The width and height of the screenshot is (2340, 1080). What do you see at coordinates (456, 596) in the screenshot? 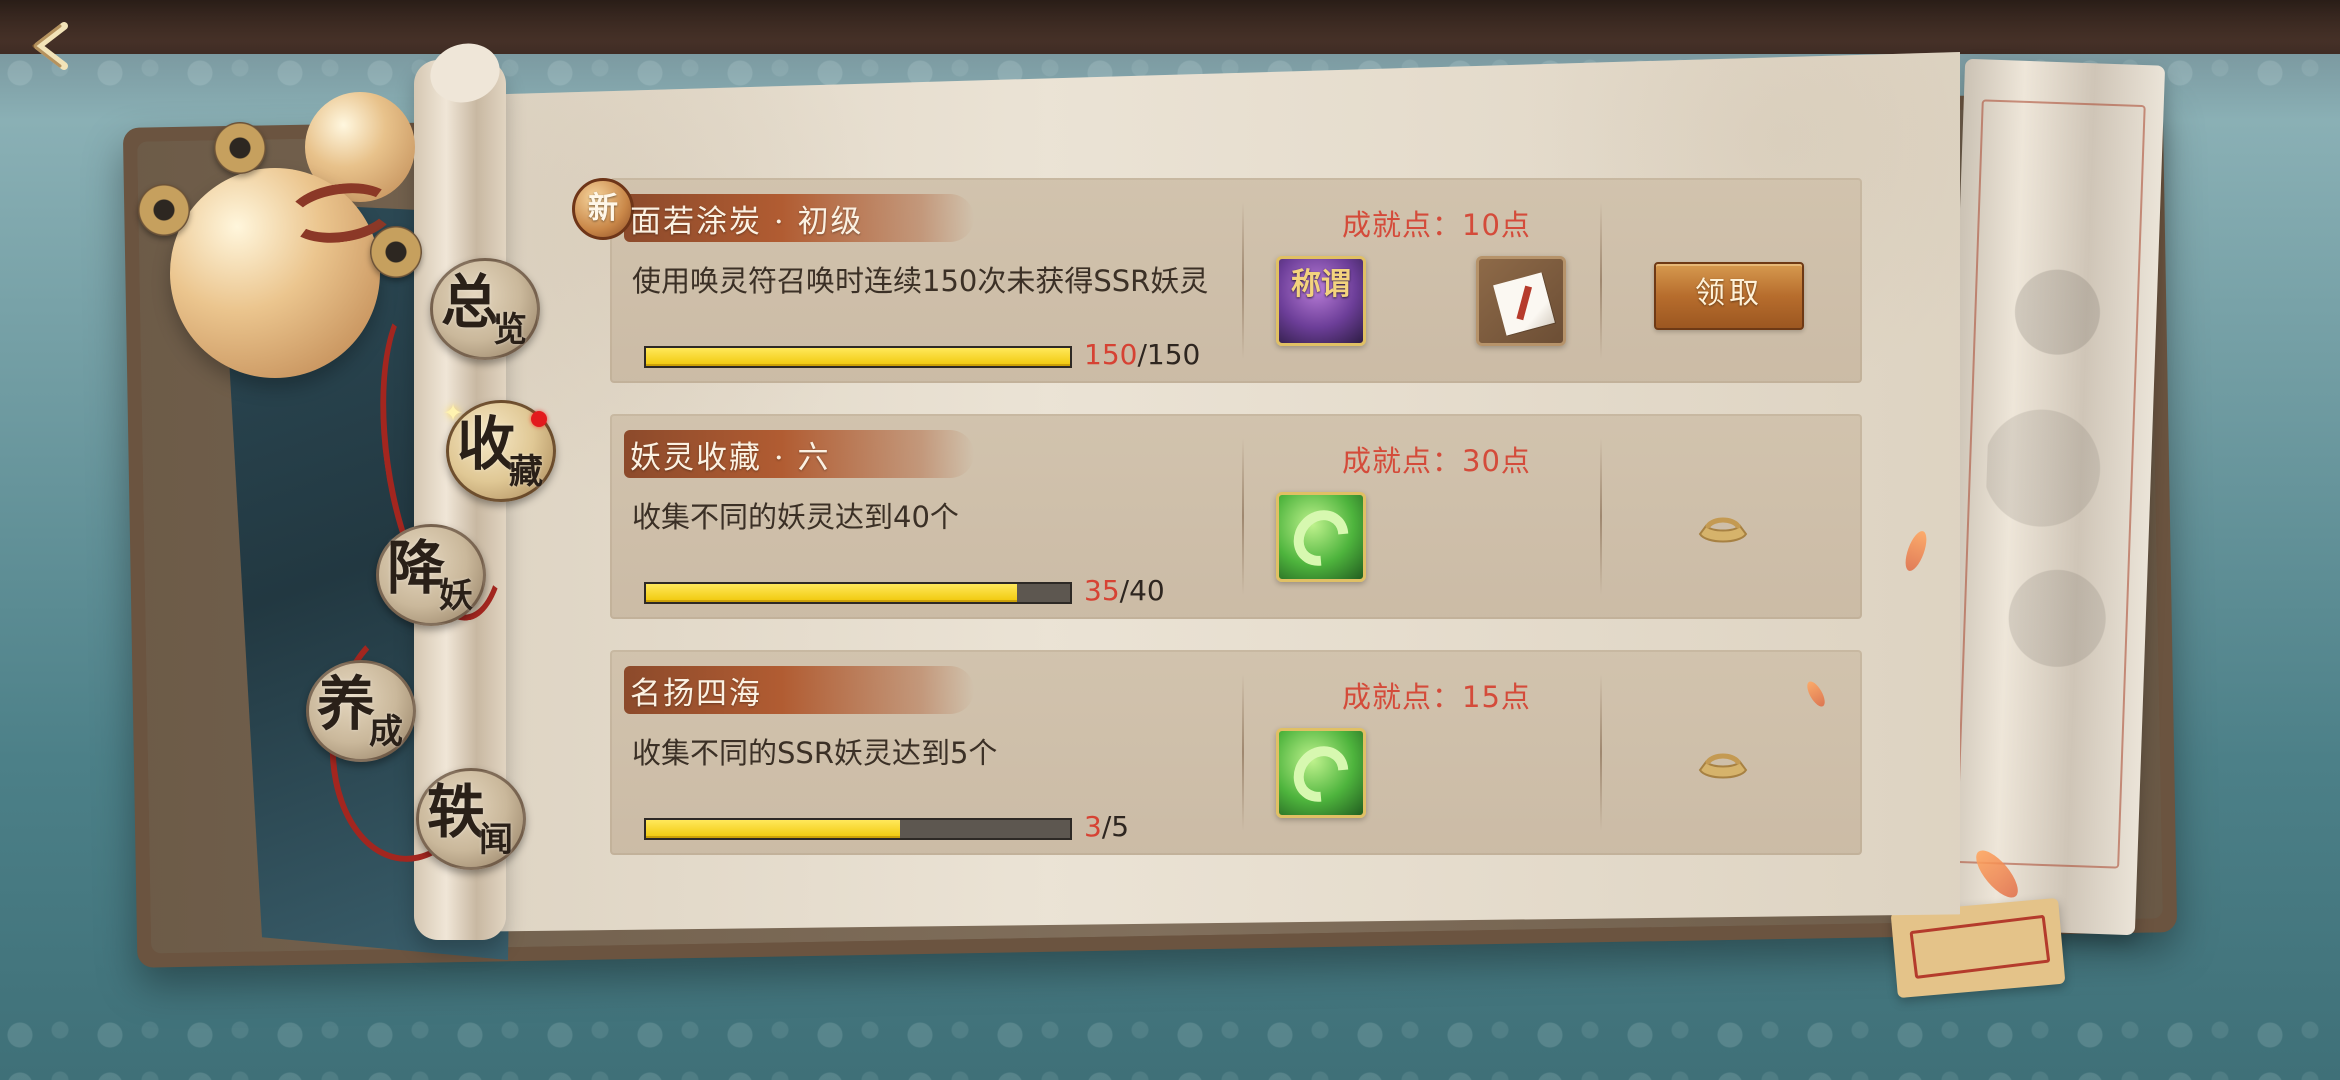
I see `nav-subdue-small-char: 妖` at bounding box center [456, 596].